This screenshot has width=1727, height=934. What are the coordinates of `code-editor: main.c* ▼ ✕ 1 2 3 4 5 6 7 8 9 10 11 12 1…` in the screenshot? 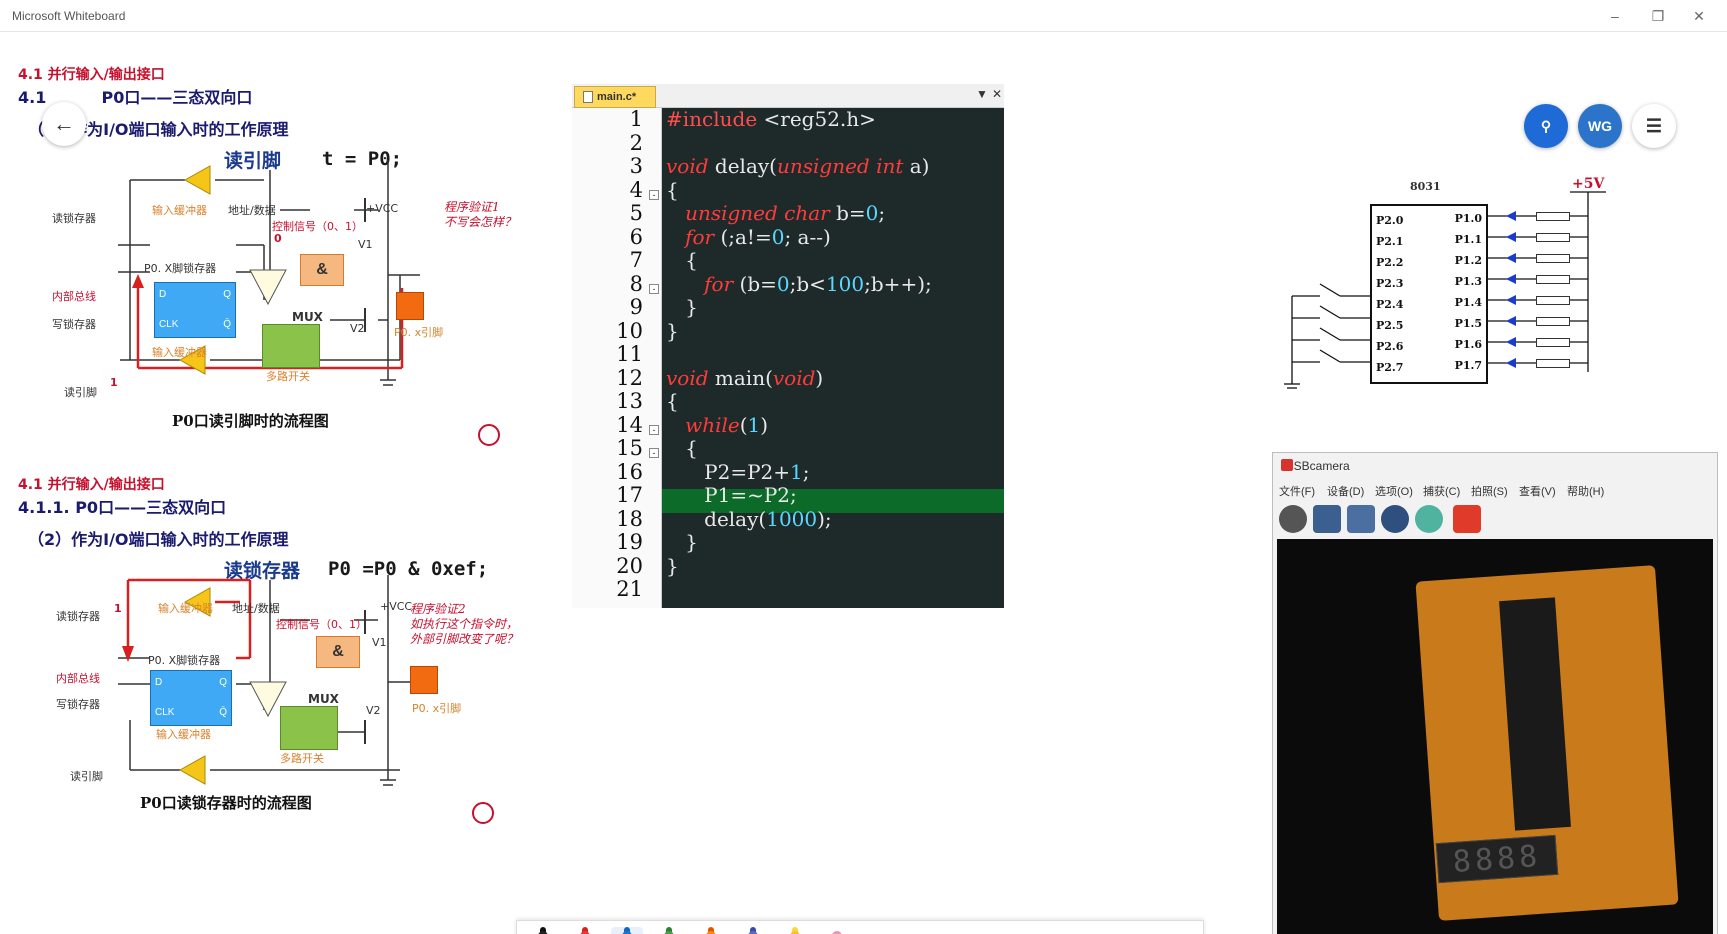 It's located at (788, 346).